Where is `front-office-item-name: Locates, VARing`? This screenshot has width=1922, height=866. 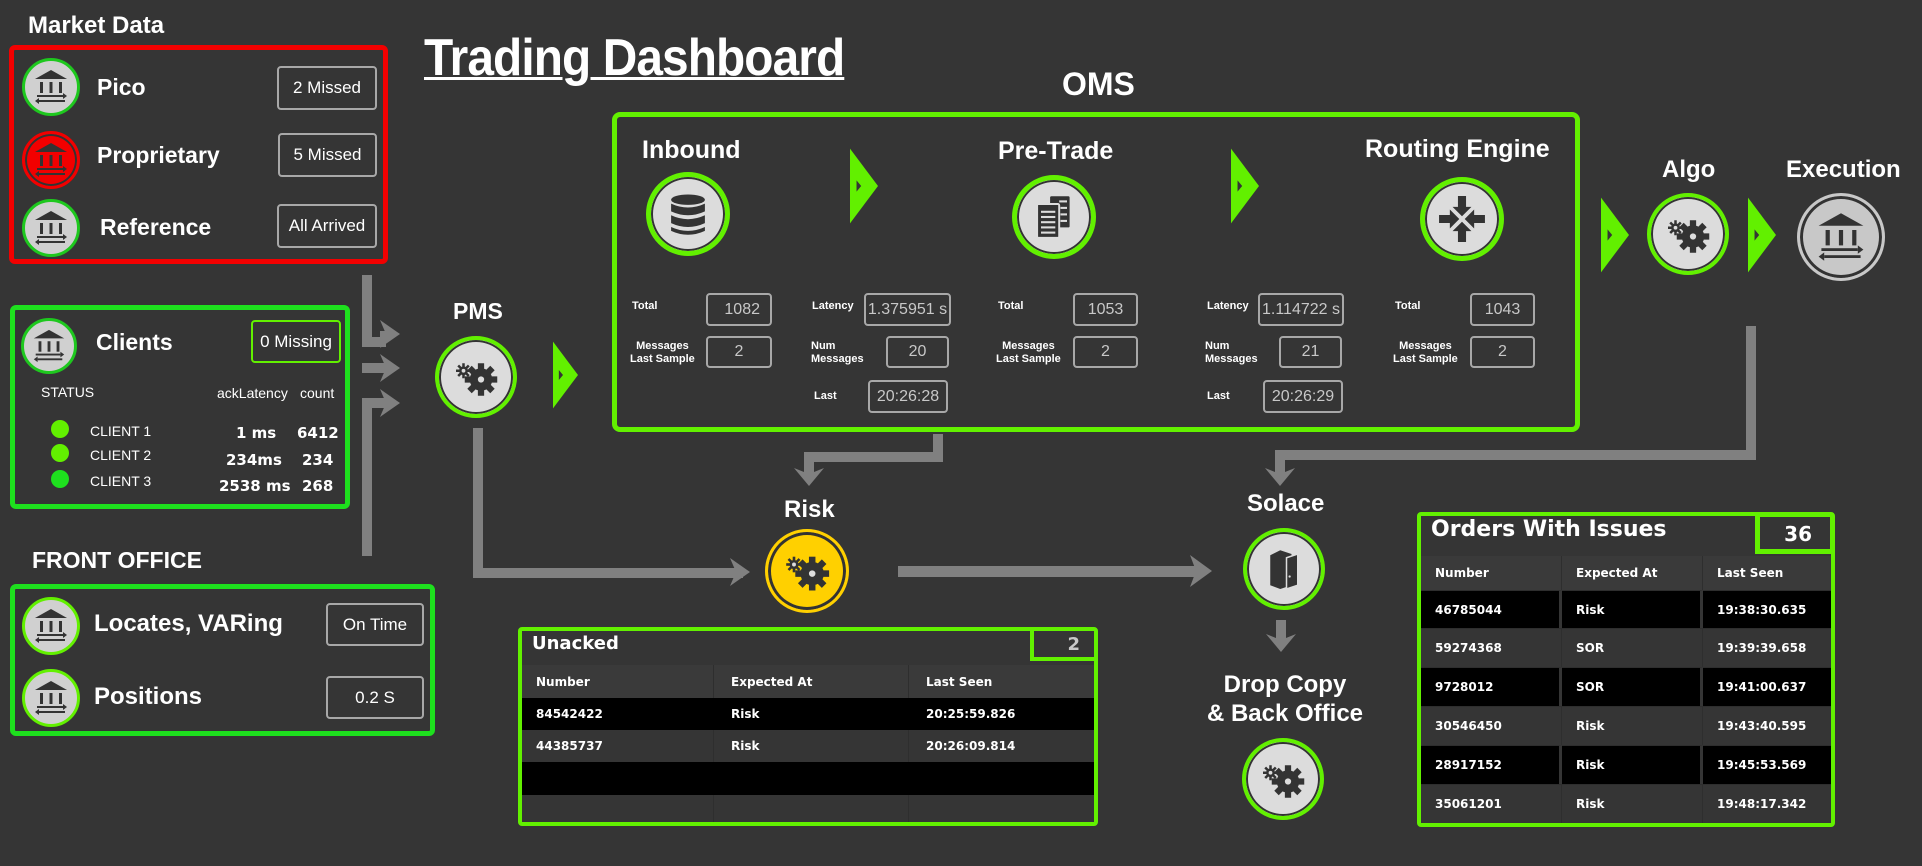
front-office-item-name: Locates, VARing is located at coordinates (188, 623).